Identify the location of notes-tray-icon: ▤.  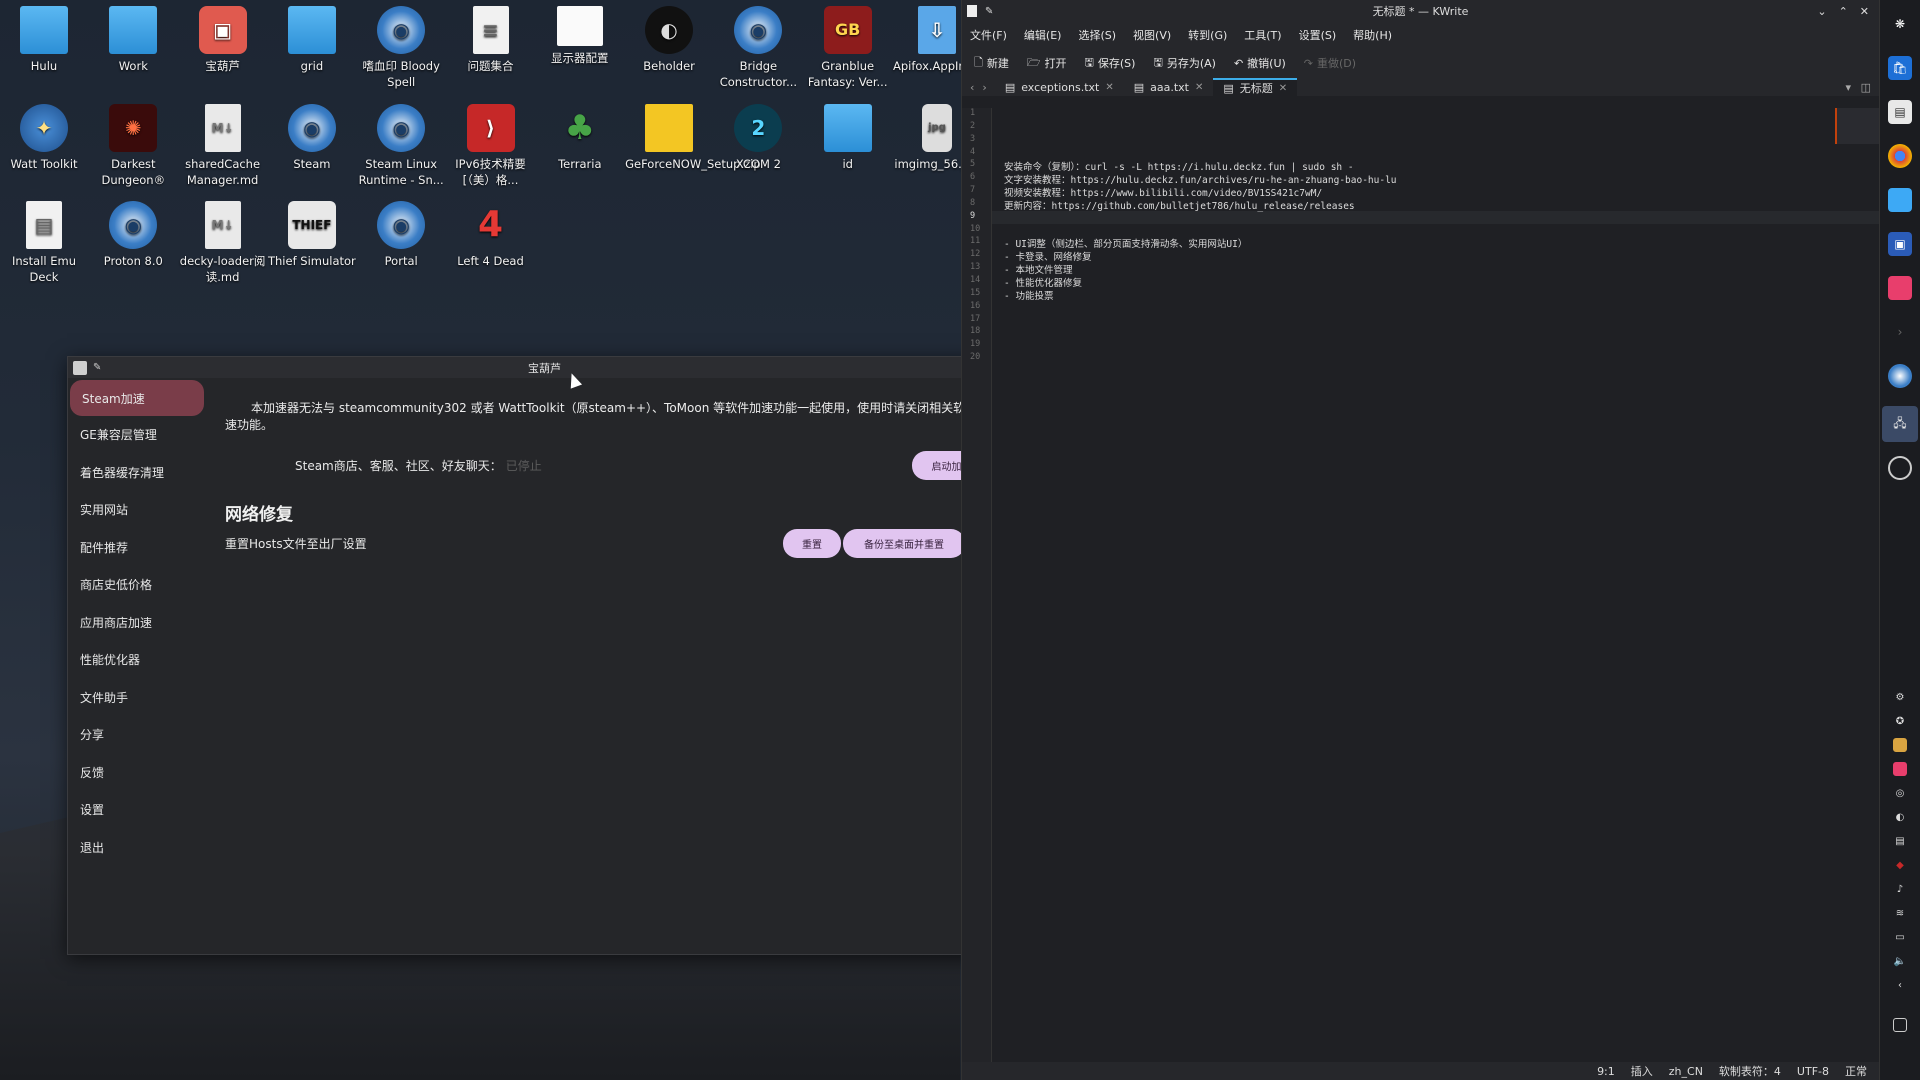
(1900, 841).